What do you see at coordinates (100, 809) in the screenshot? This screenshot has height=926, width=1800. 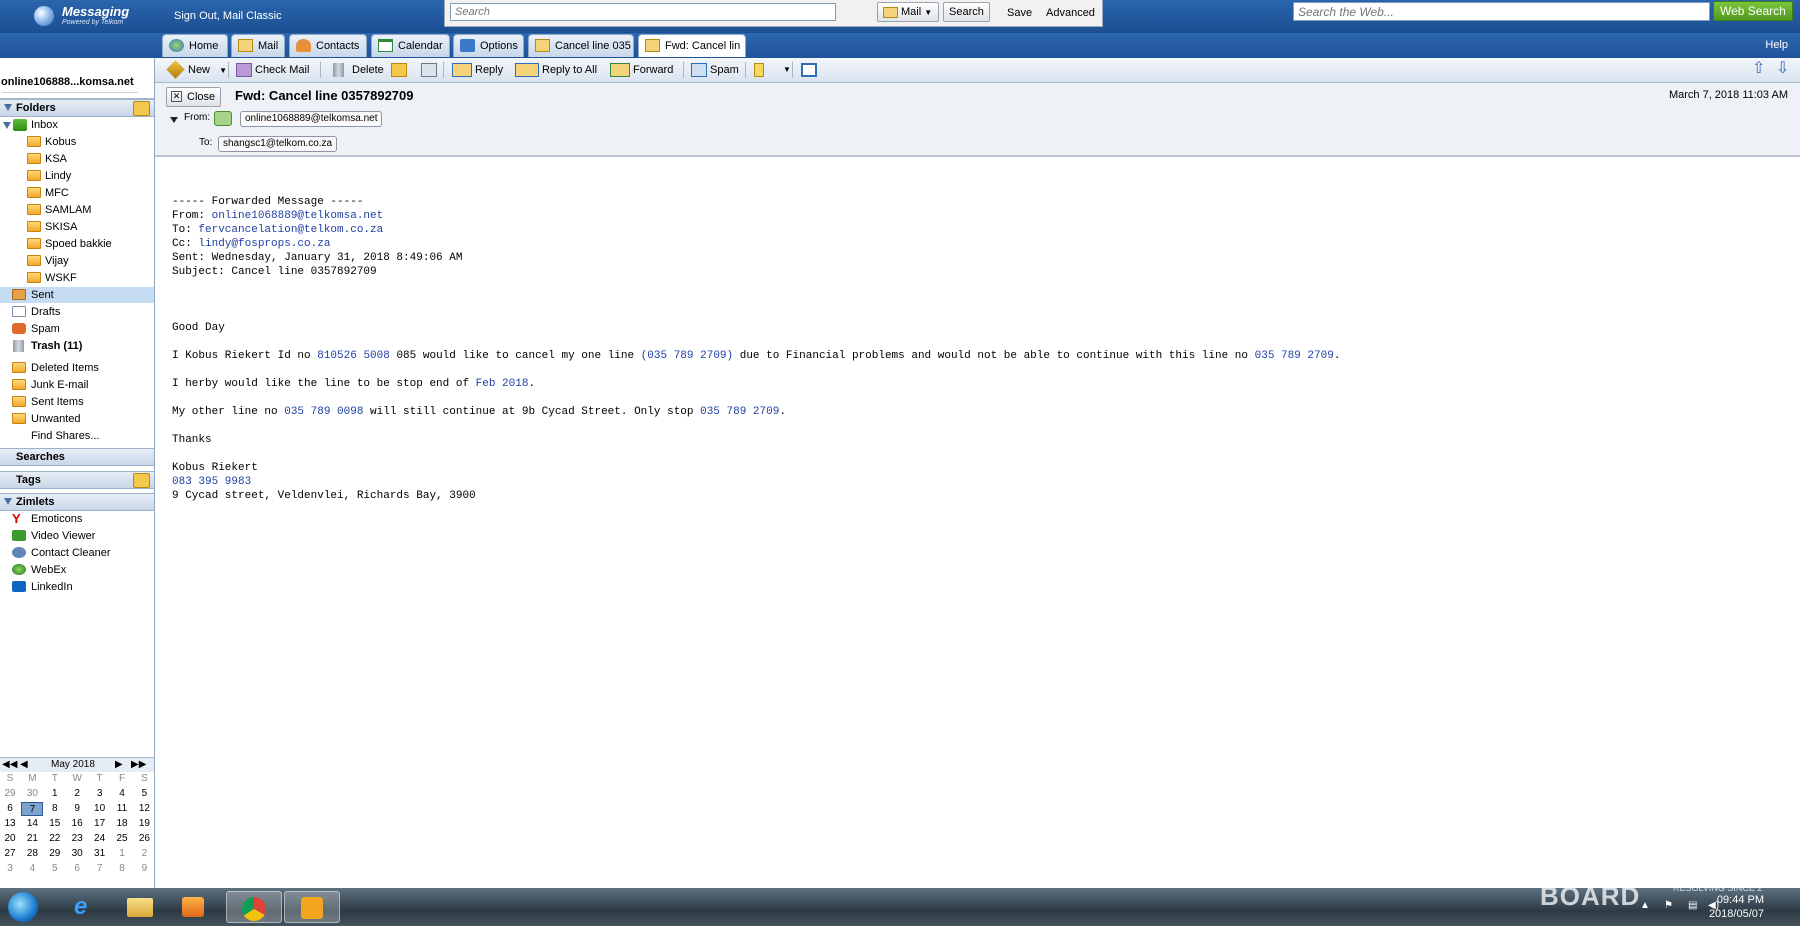 I see `calendar-day: 10` at bounding box center [100, 809].